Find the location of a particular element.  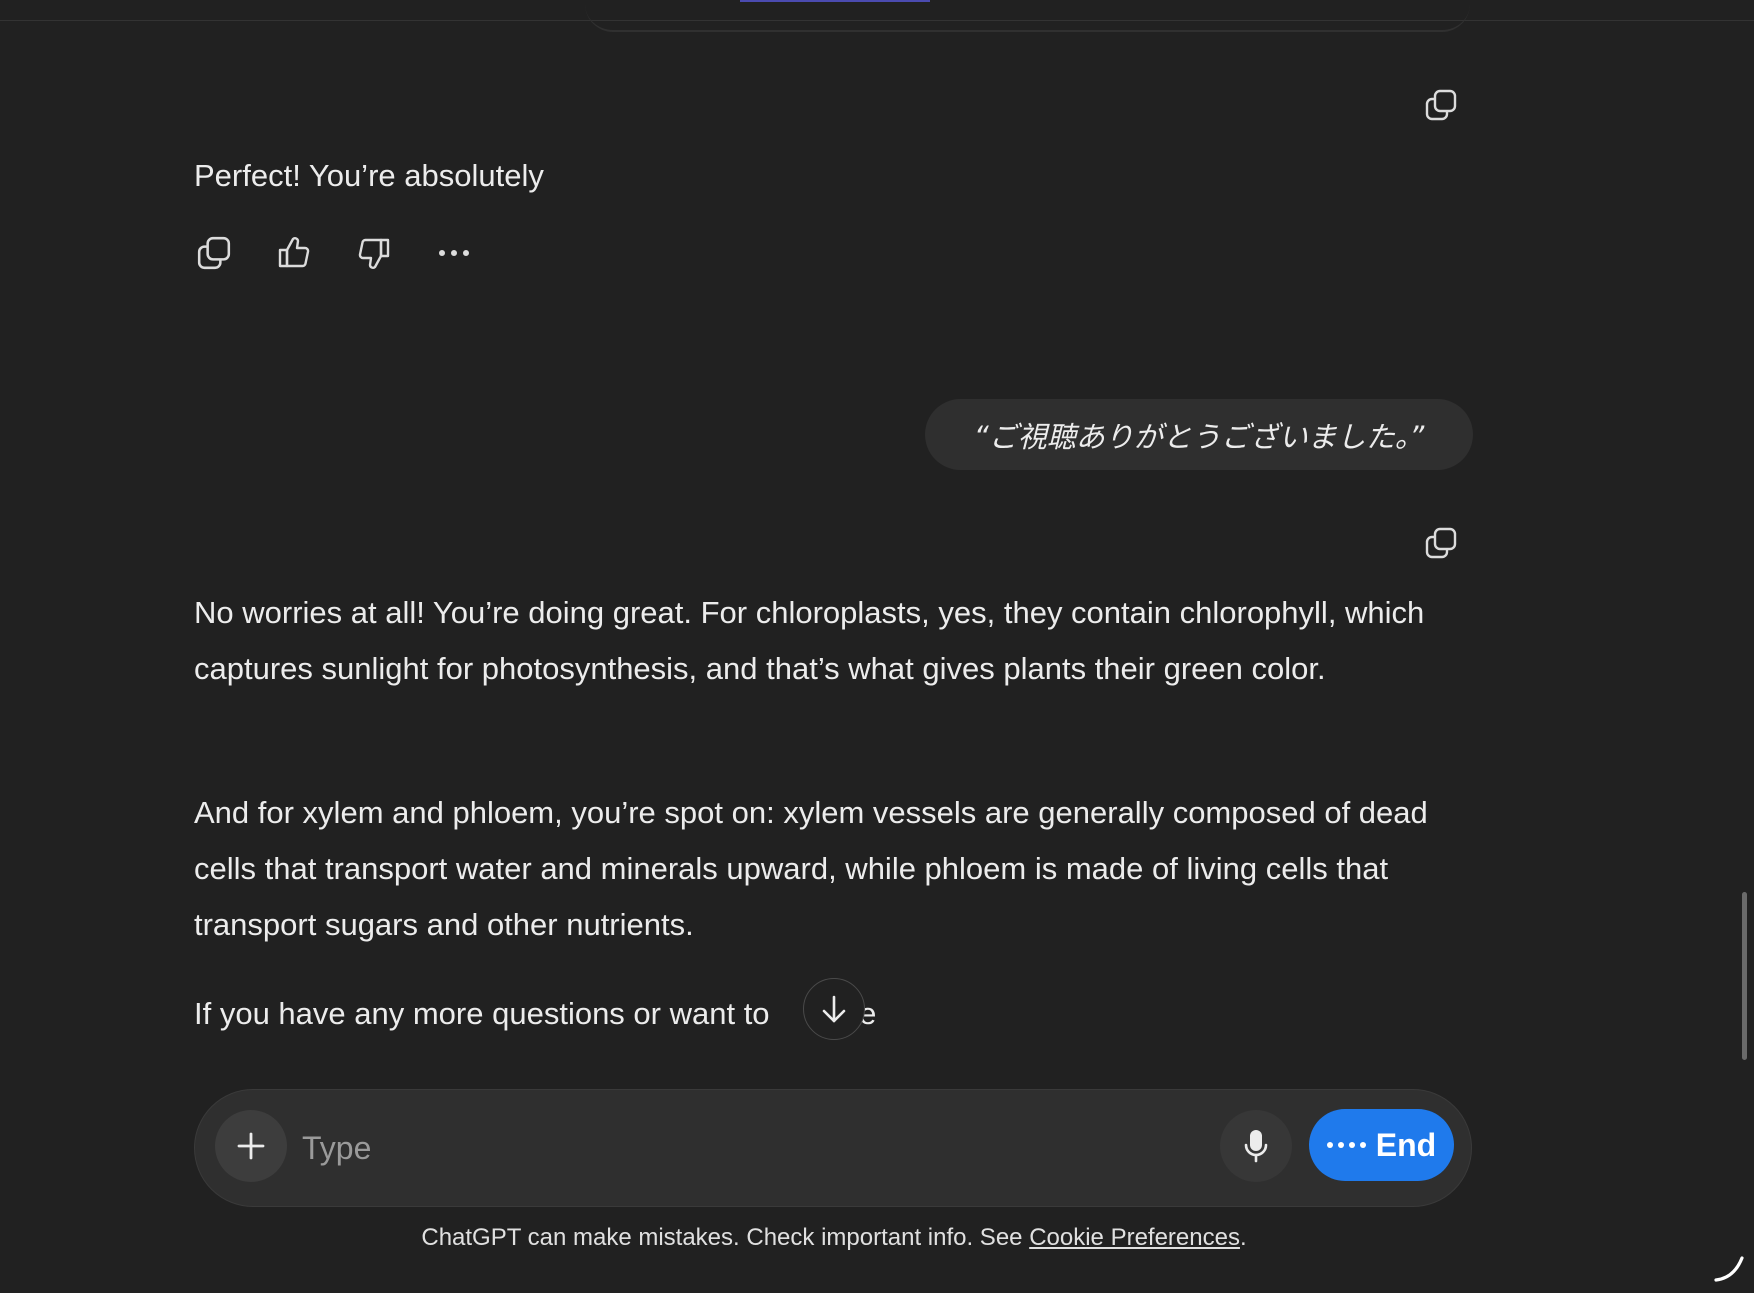

top-accent-line is located at coordinates (835, 1).